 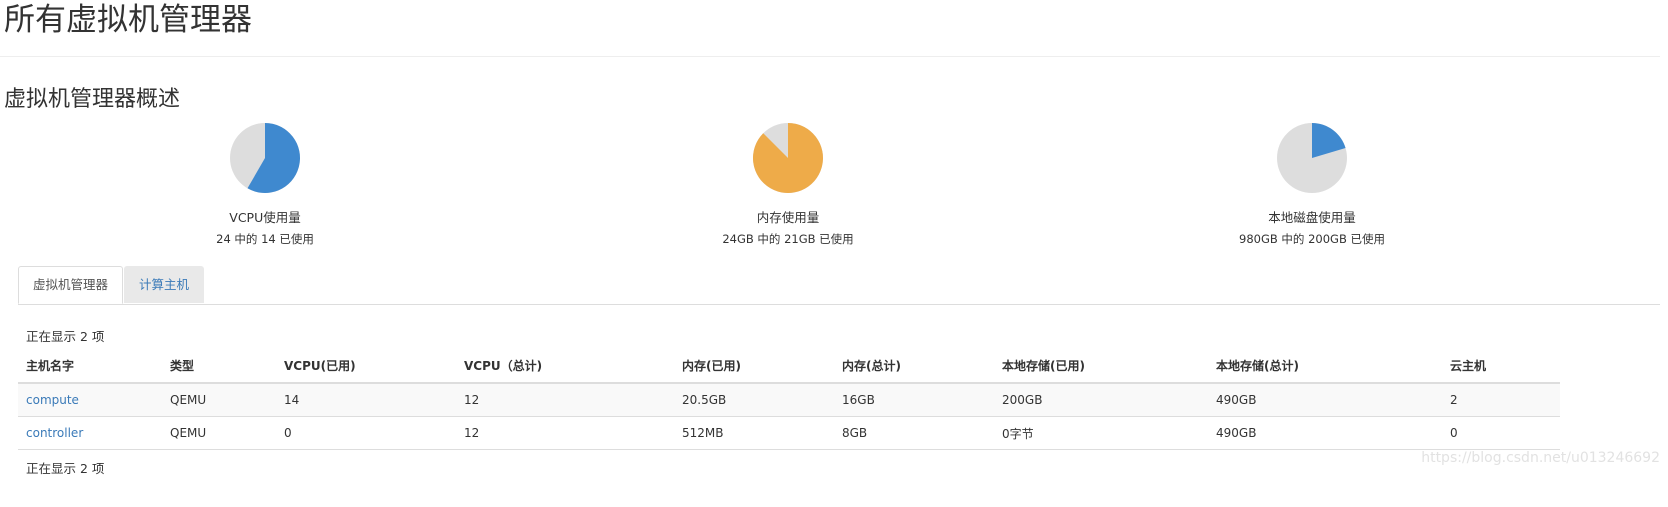 I want to click on vcpu-pie-chart, so click(x=265, y=158).